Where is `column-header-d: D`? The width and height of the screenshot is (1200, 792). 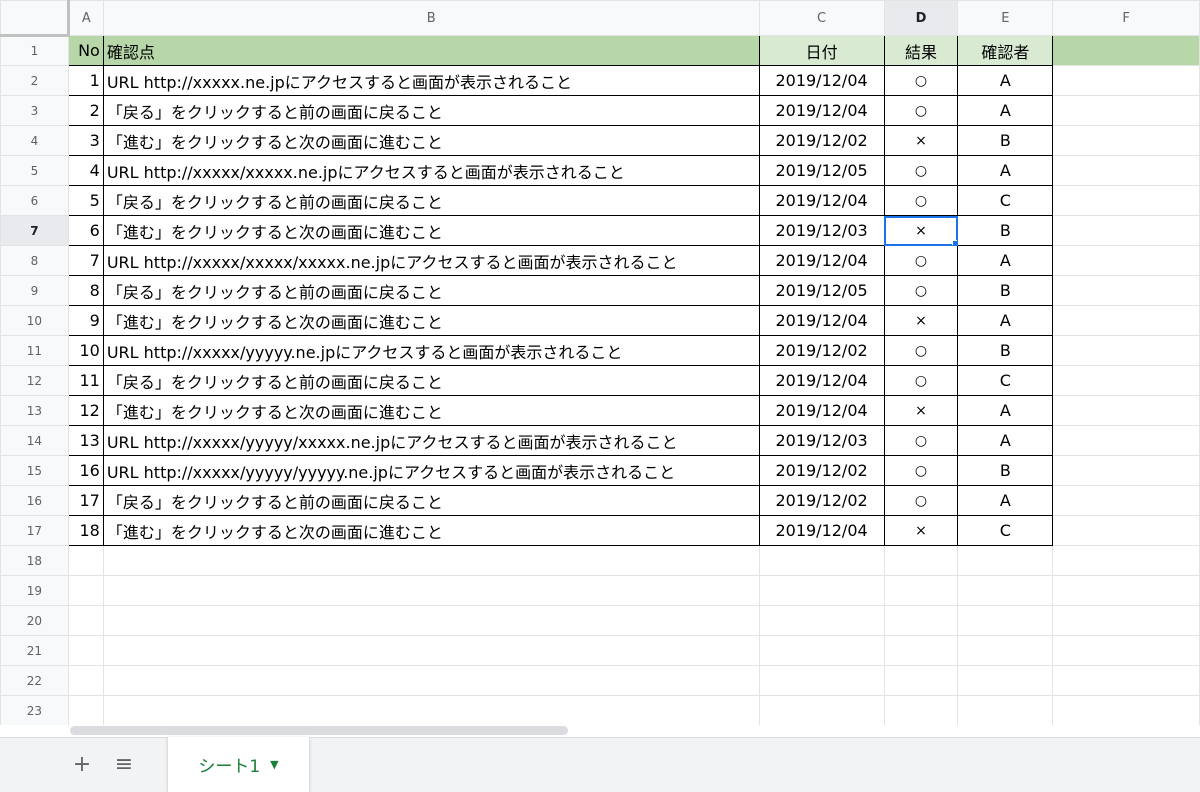 column-header-d: D is located at coordinates (921, 18).